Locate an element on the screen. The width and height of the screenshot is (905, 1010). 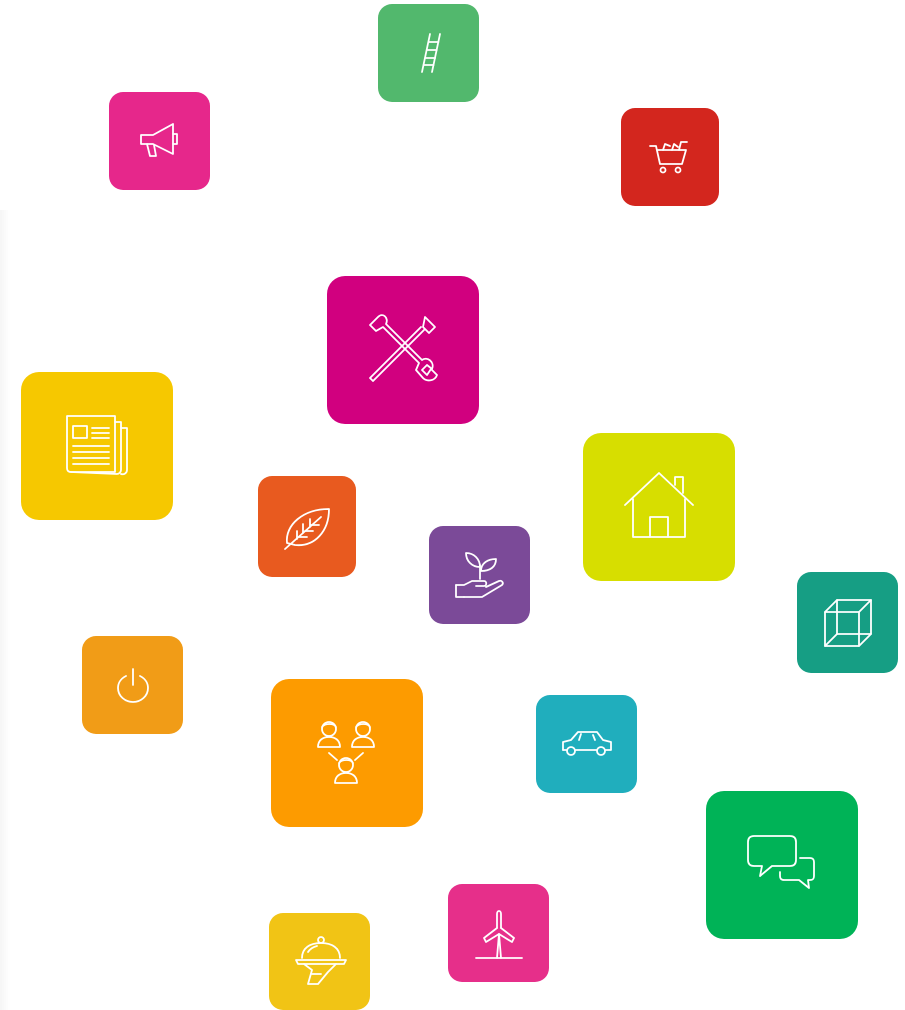
plant-hand-icon is located at coordinates (479, 575).